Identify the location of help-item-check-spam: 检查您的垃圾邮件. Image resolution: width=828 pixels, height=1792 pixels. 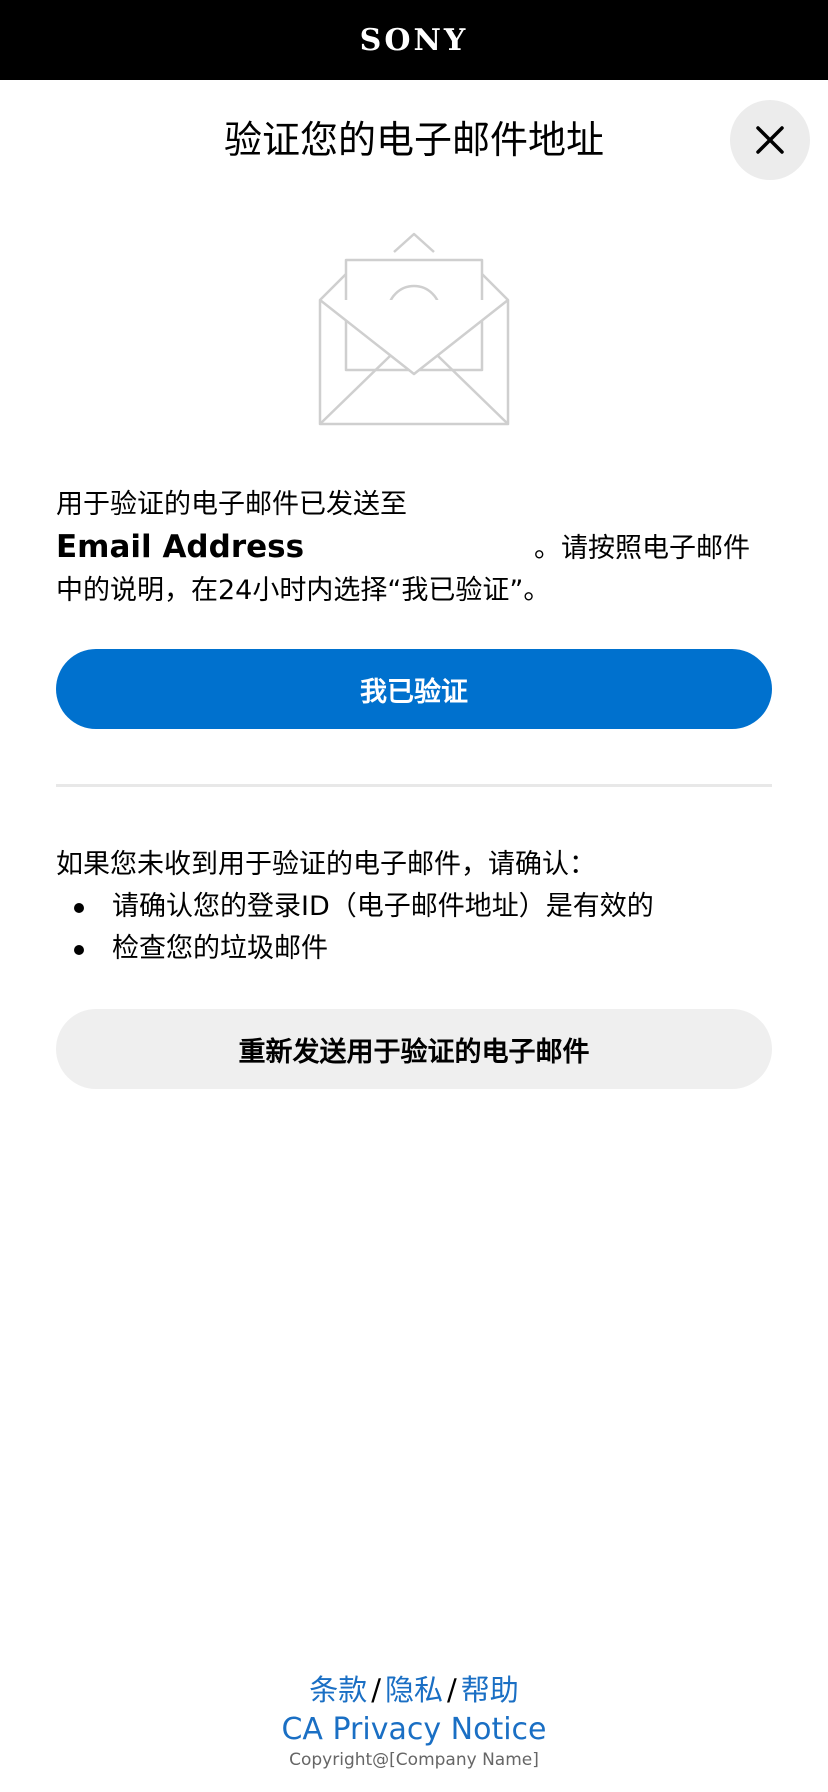
(220, 948).